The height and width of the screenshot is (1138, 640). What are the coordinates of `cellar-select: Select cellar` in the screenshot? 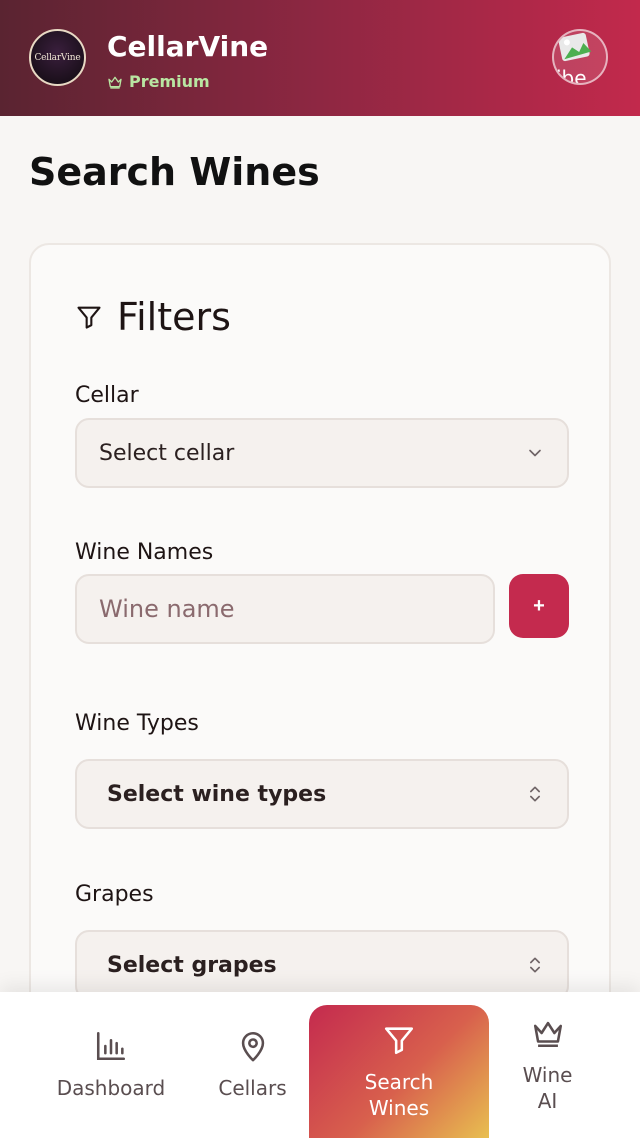 It's located at (322, 453).